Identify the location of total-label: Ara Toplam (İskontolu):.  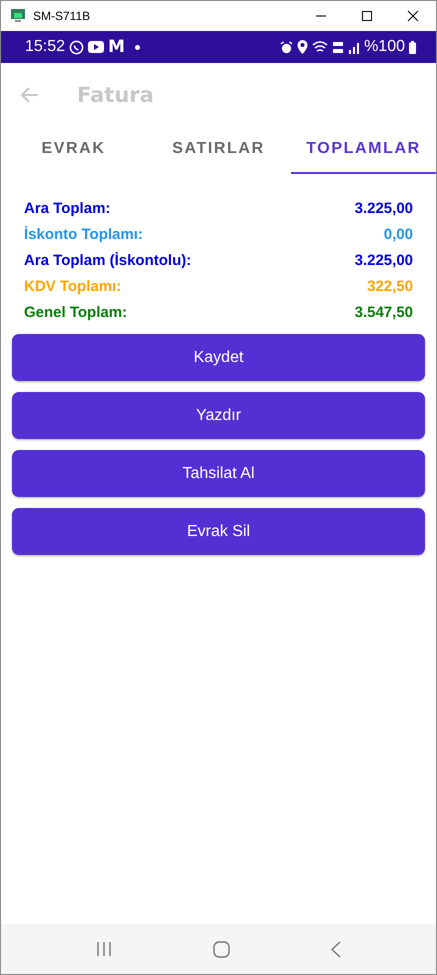
(108, 260).